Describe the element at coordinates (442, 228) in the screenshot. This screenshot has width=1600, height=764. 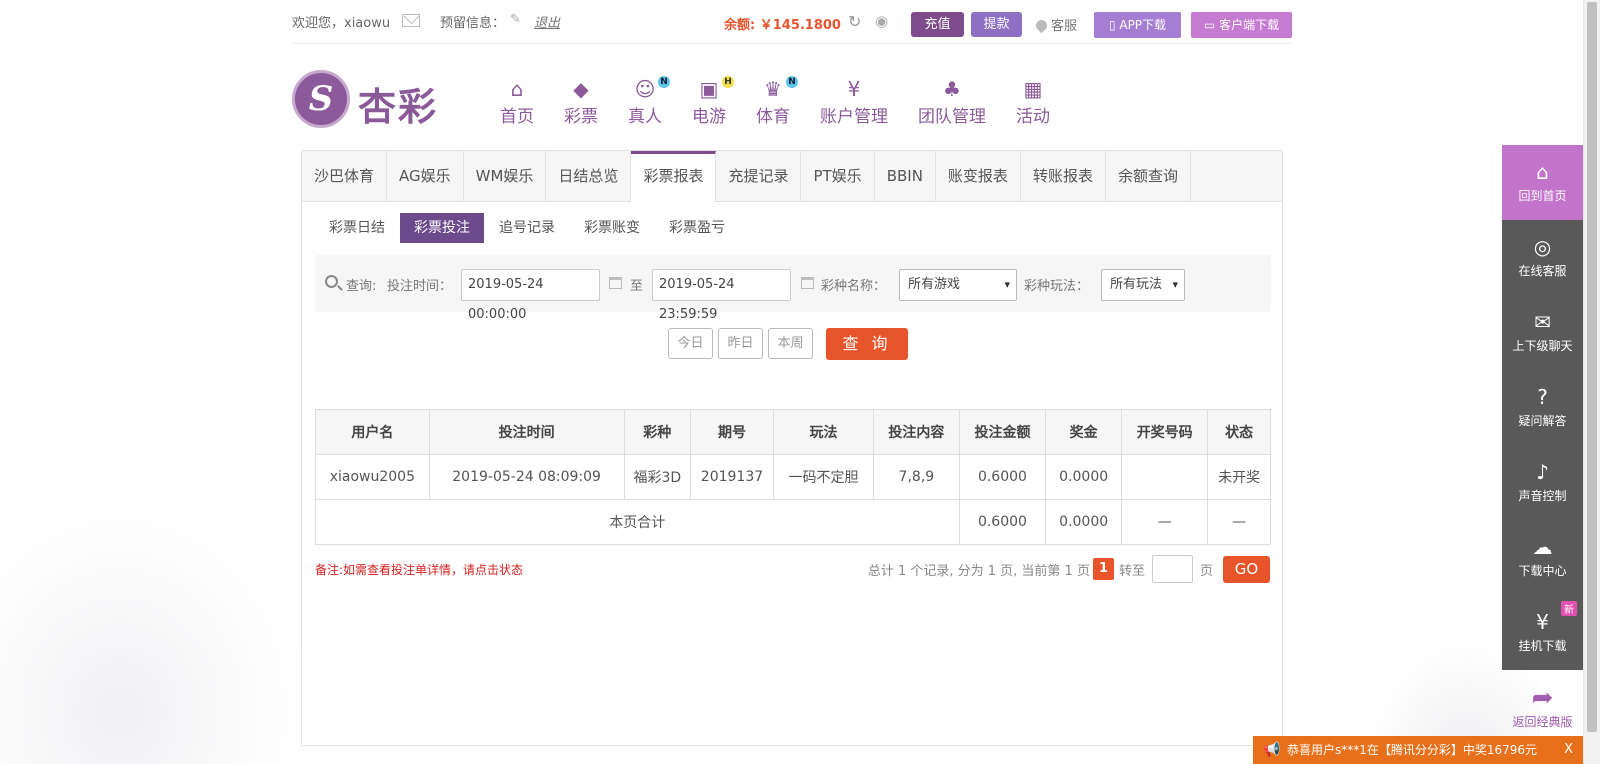
I see `tab-lottery-1: 彩票投注` at that location.